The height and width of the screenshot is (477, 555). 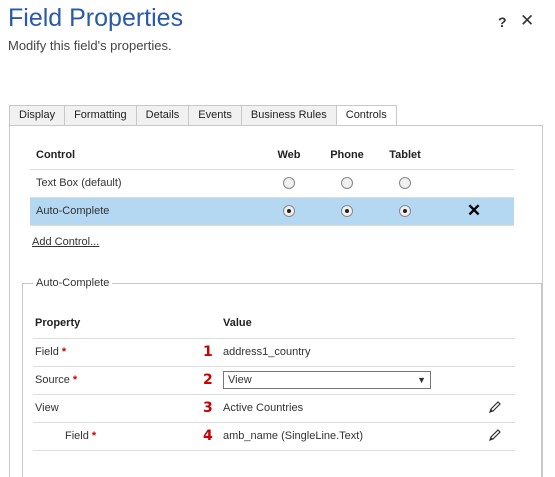 What do you see at coordinates (96, 18) in the screenshot?
I see `dialog-title: Field Properties` at bounding box center [96, 18].